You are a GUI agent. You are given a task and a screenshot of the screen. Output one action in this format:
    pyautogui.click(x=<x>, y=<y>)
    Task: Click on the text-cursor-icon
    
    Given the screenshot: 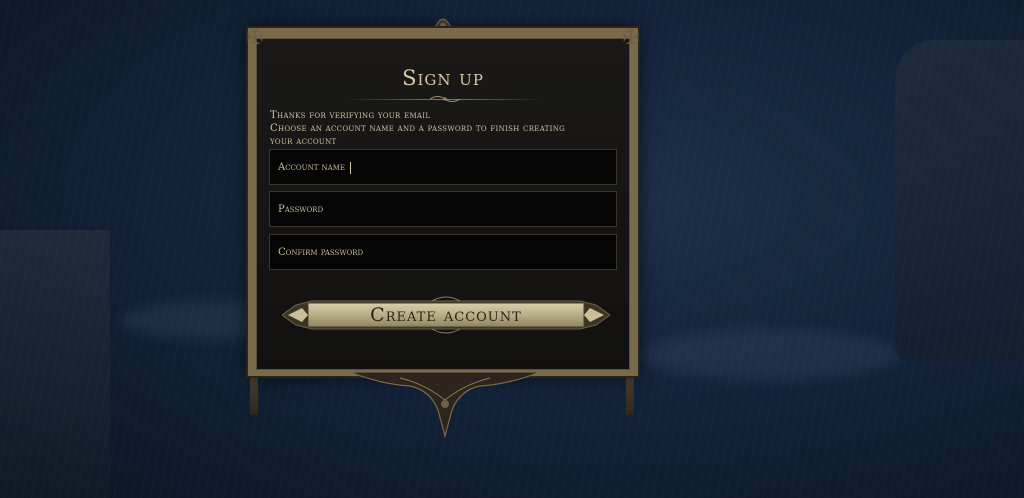 What is the action you would take?
    pyautogui.click(x=350, y=168)
    